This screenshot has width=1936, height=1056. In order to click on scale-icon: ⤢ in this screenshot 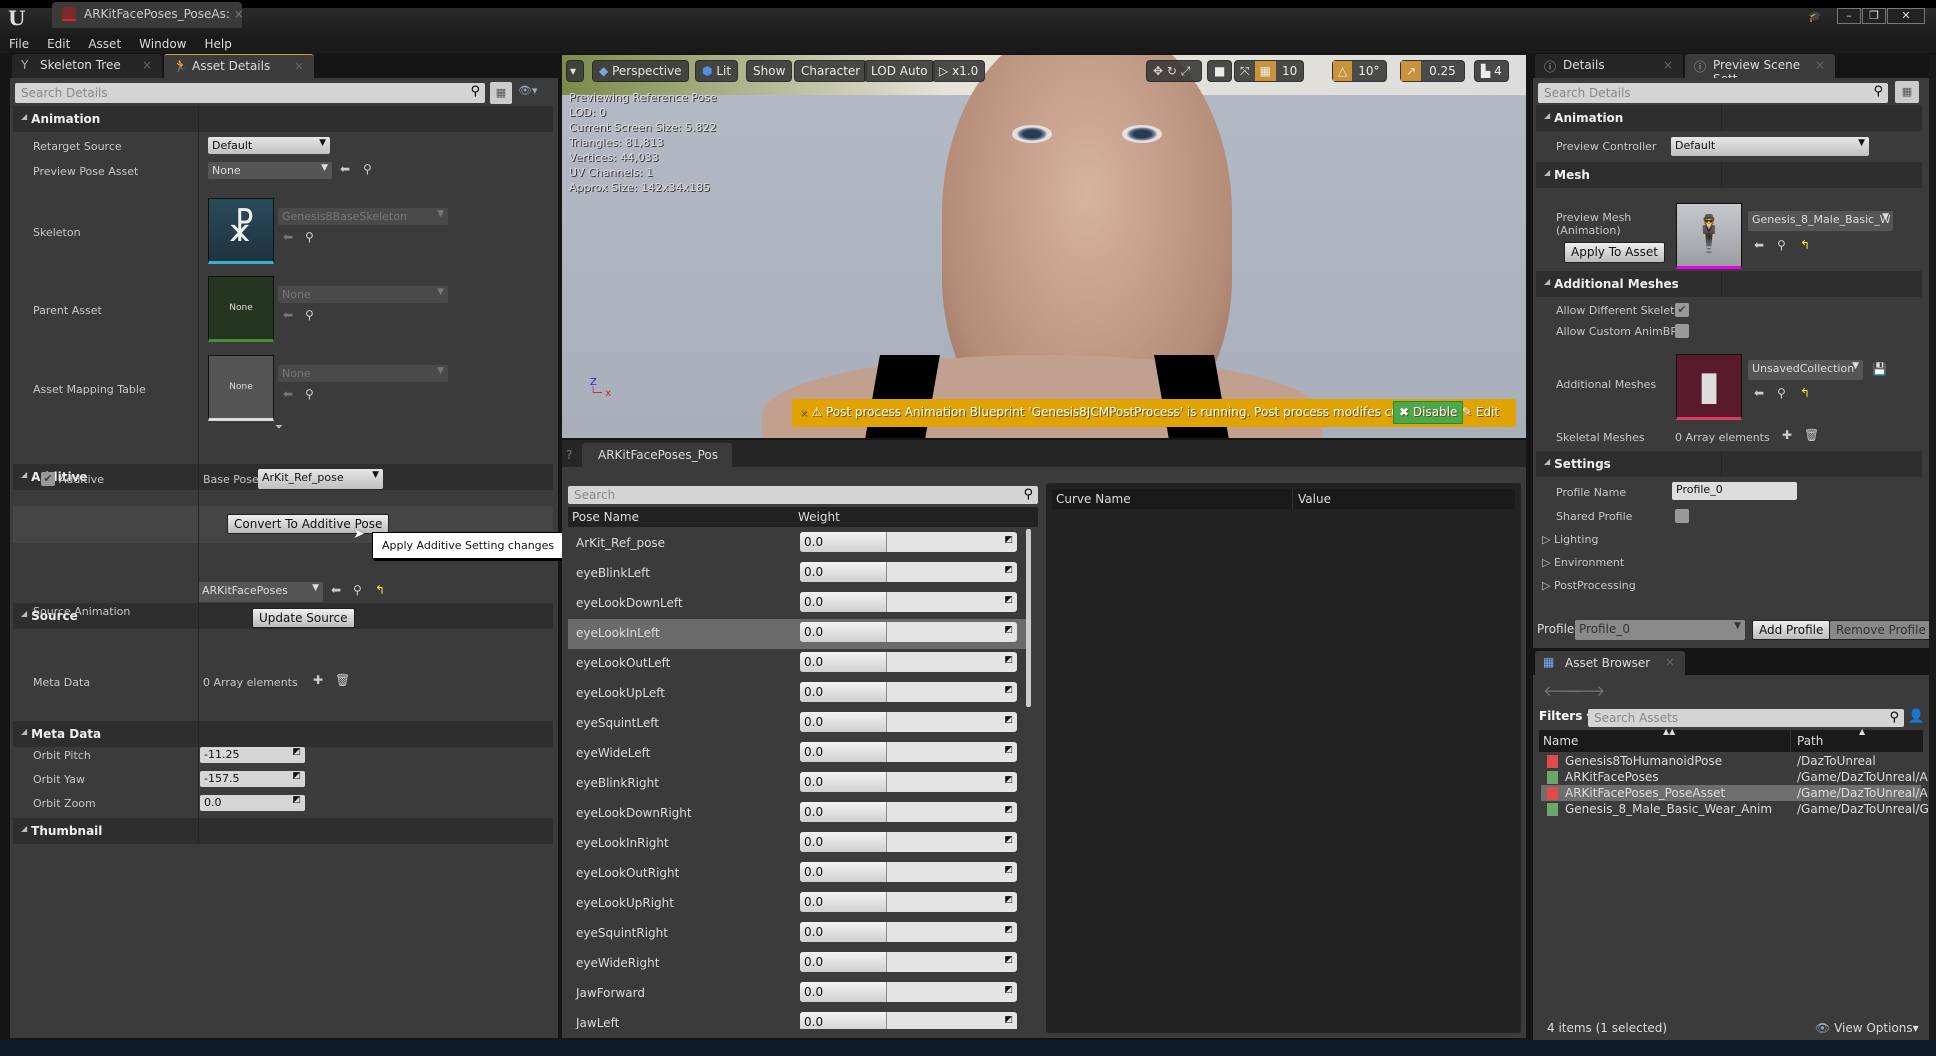, I will do `click(1186, 71)`.